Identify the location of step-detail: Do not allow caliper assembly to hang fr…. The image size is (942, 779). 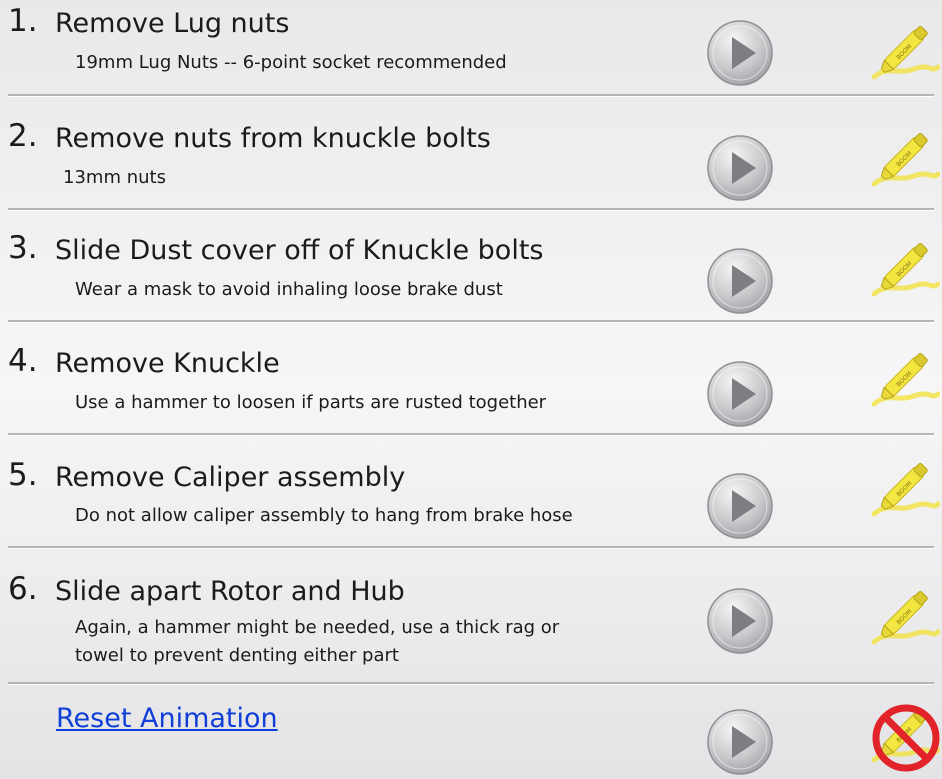
(324, 515).